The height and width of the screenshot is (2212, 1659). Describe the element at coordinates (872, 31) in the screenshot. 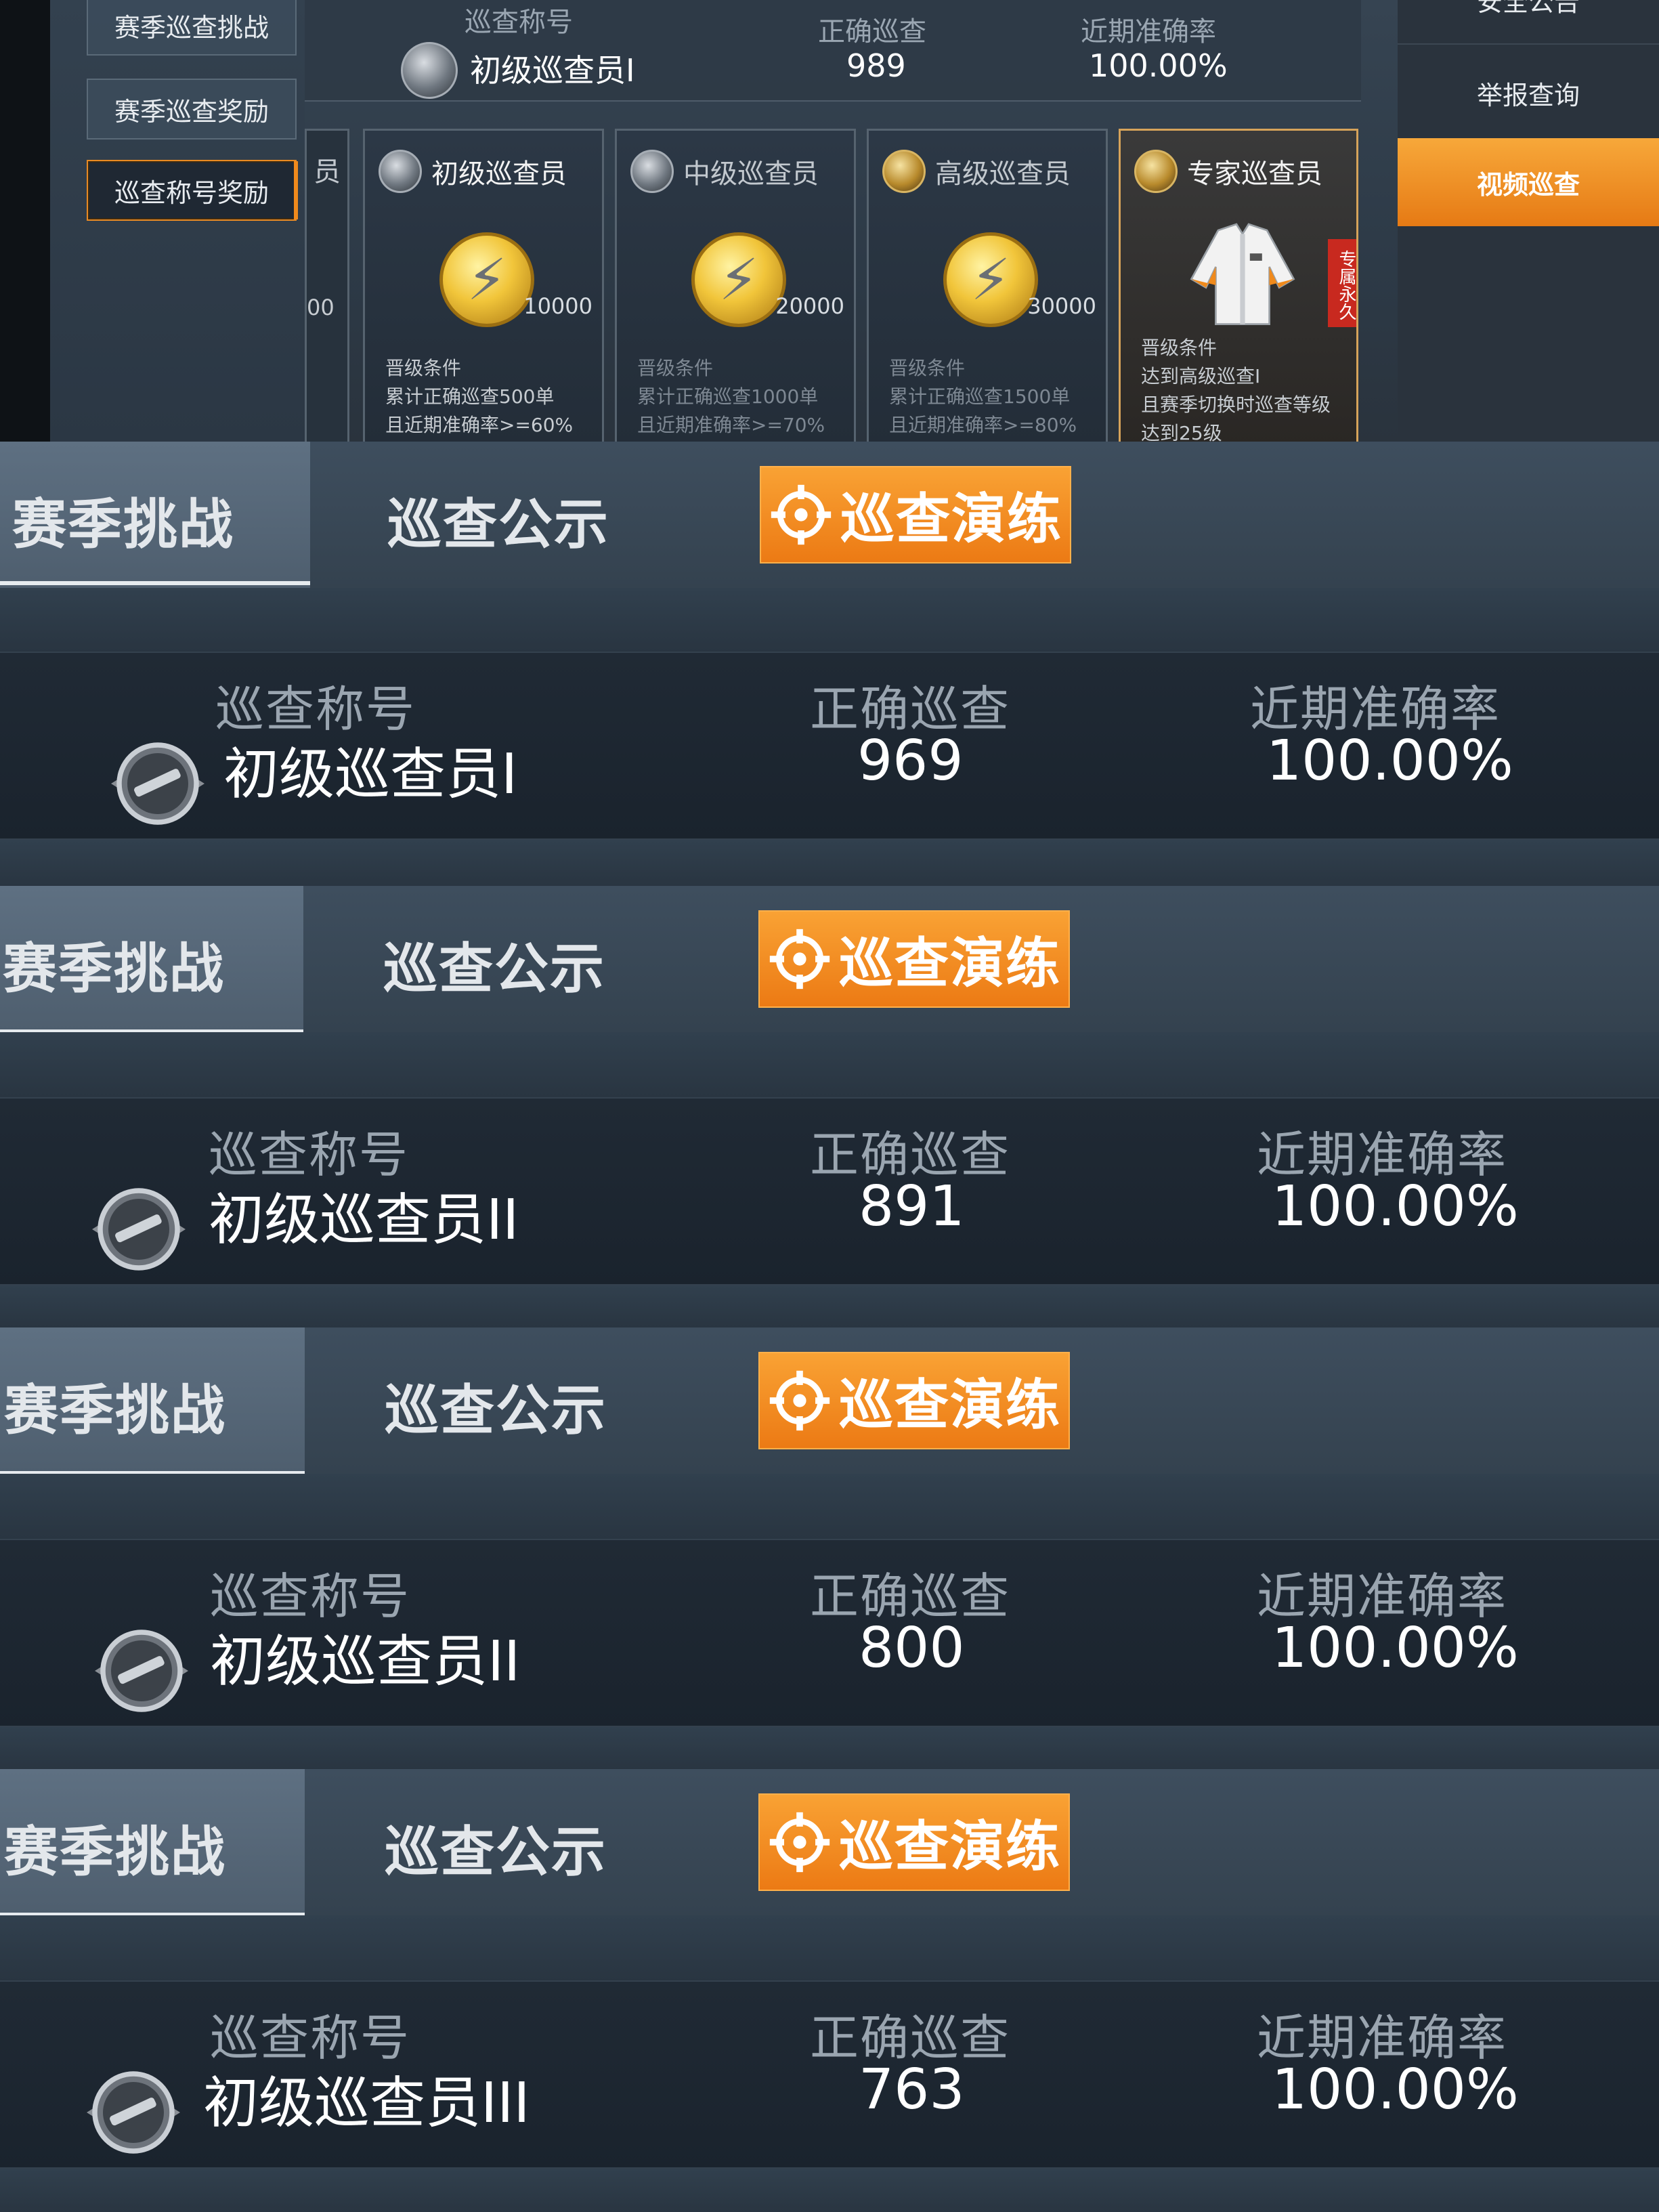

I see `summary-correct-label: 正确巡查` at that location.